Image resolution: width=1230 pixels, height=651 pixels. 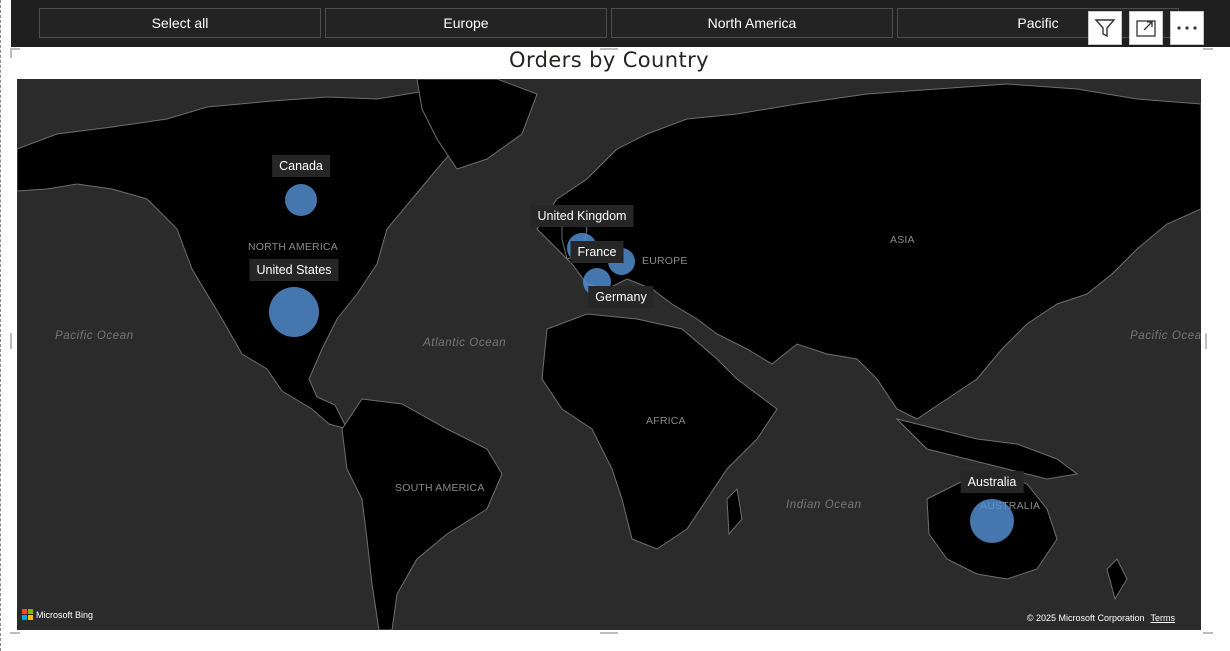 I want to click on resize-handle-bottom-left, so click(x=15, y=633).